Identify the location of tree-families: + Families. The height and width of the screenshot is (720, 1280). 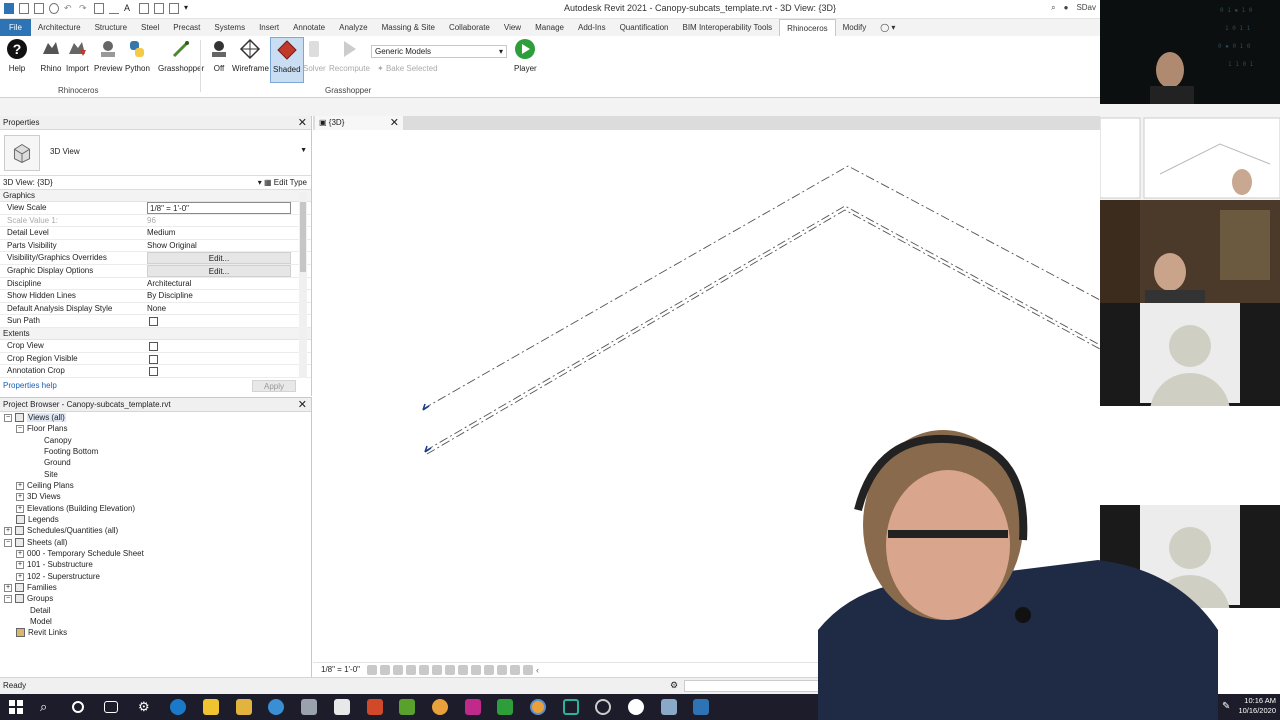
(30, 587).